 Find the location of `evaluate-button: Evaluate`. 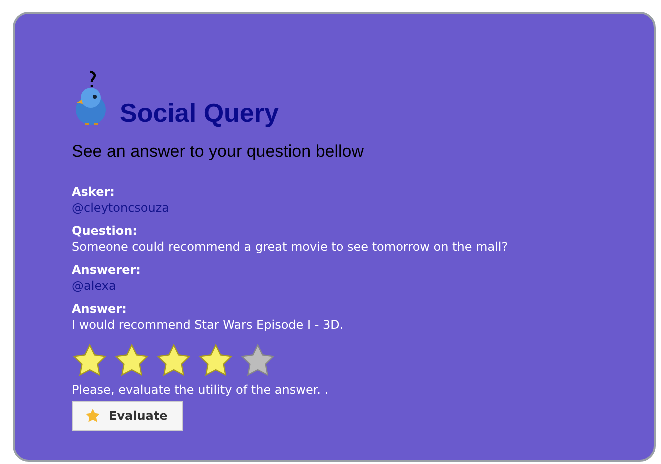

evaluate-button: Evaluate is located at coordinates (127, 416).